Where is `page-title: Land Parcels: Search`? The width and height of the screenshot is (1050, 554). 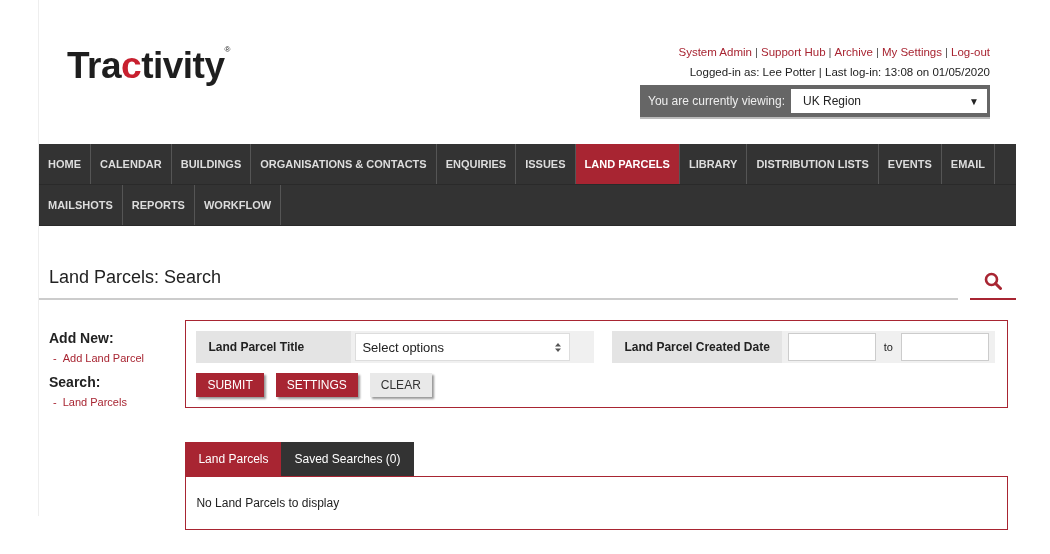 page-title: Land Parcels: Search is located at coordinates (498, 283).